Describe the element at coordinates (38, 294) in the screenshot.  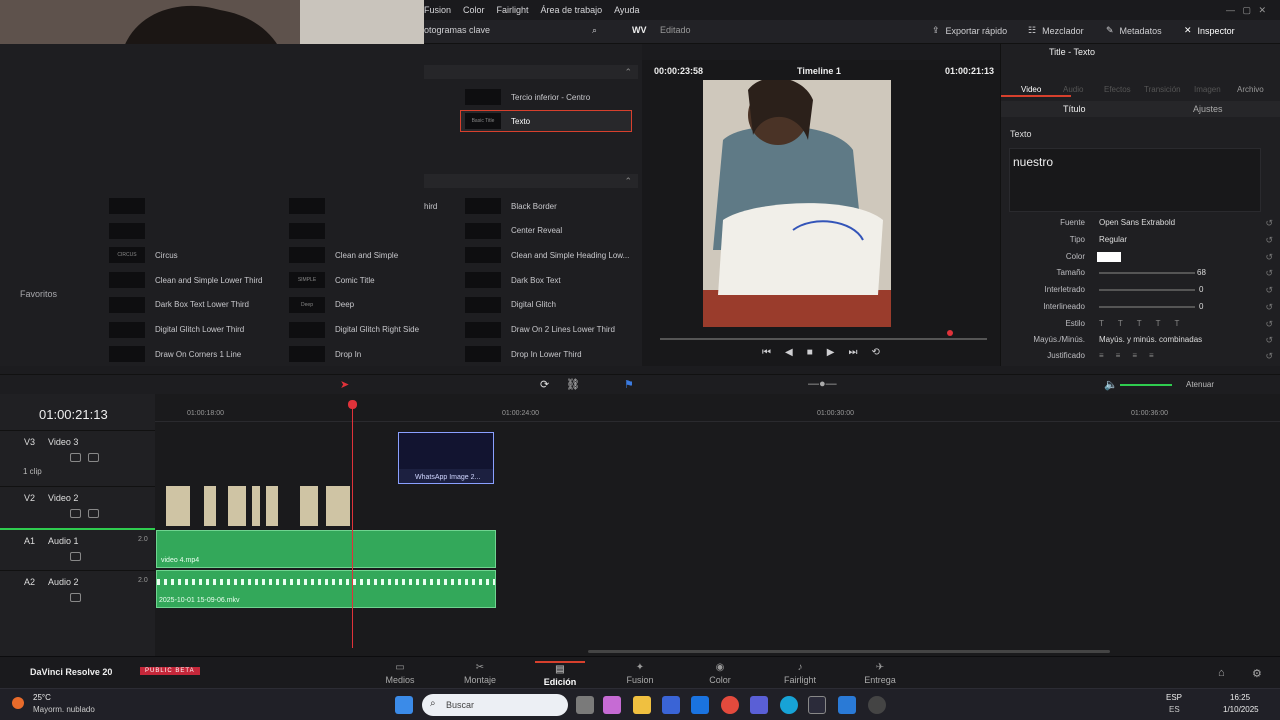
I see `favorites-label: Favoritos` at that location.